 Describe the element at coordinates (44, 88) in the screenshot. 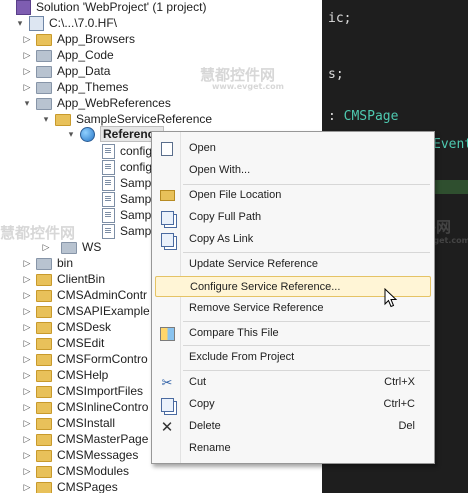

I see `special-folder-icon` at that location.